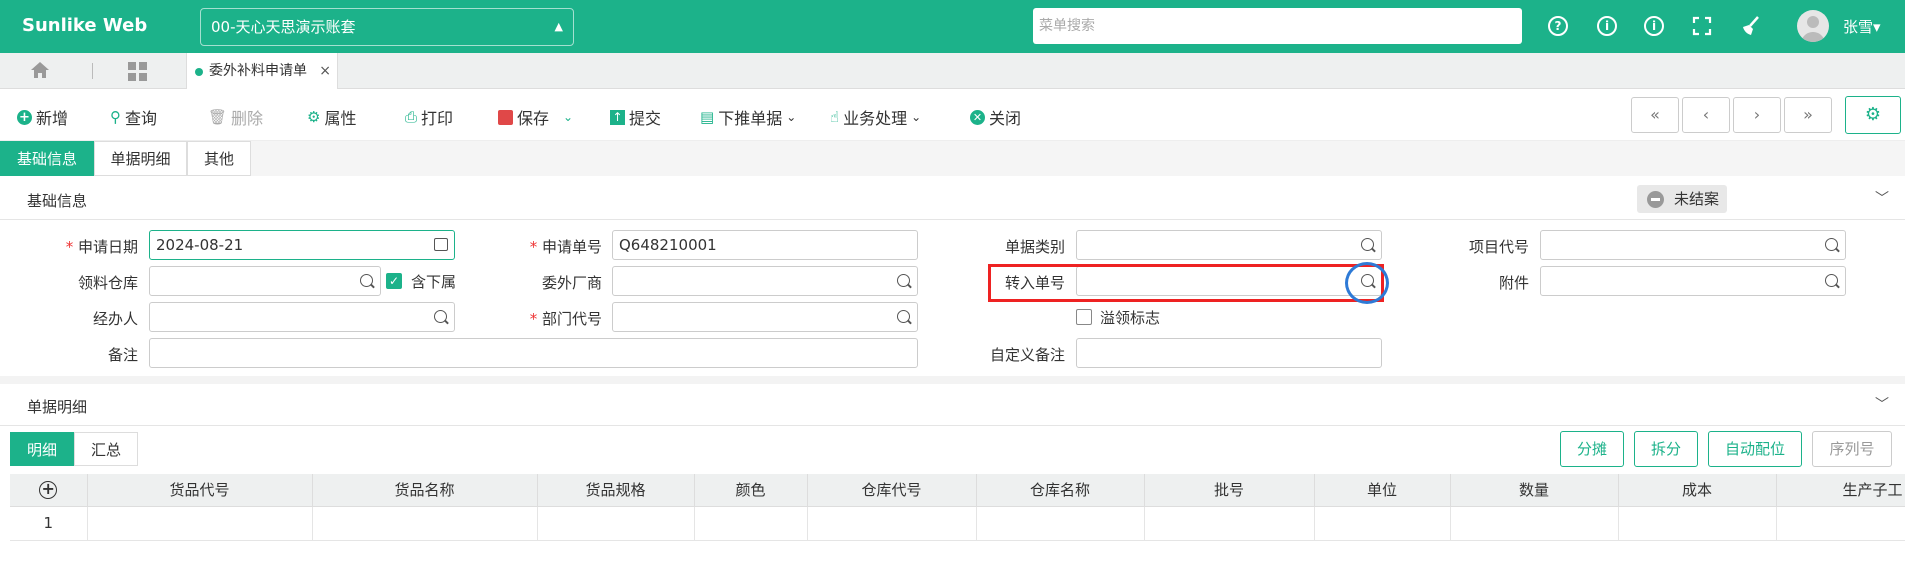 This screenshot has height=576, width=1905. Describe the element at coordinates (49, 490) in the screenshot. I see `add-row-icon: +` at that location.